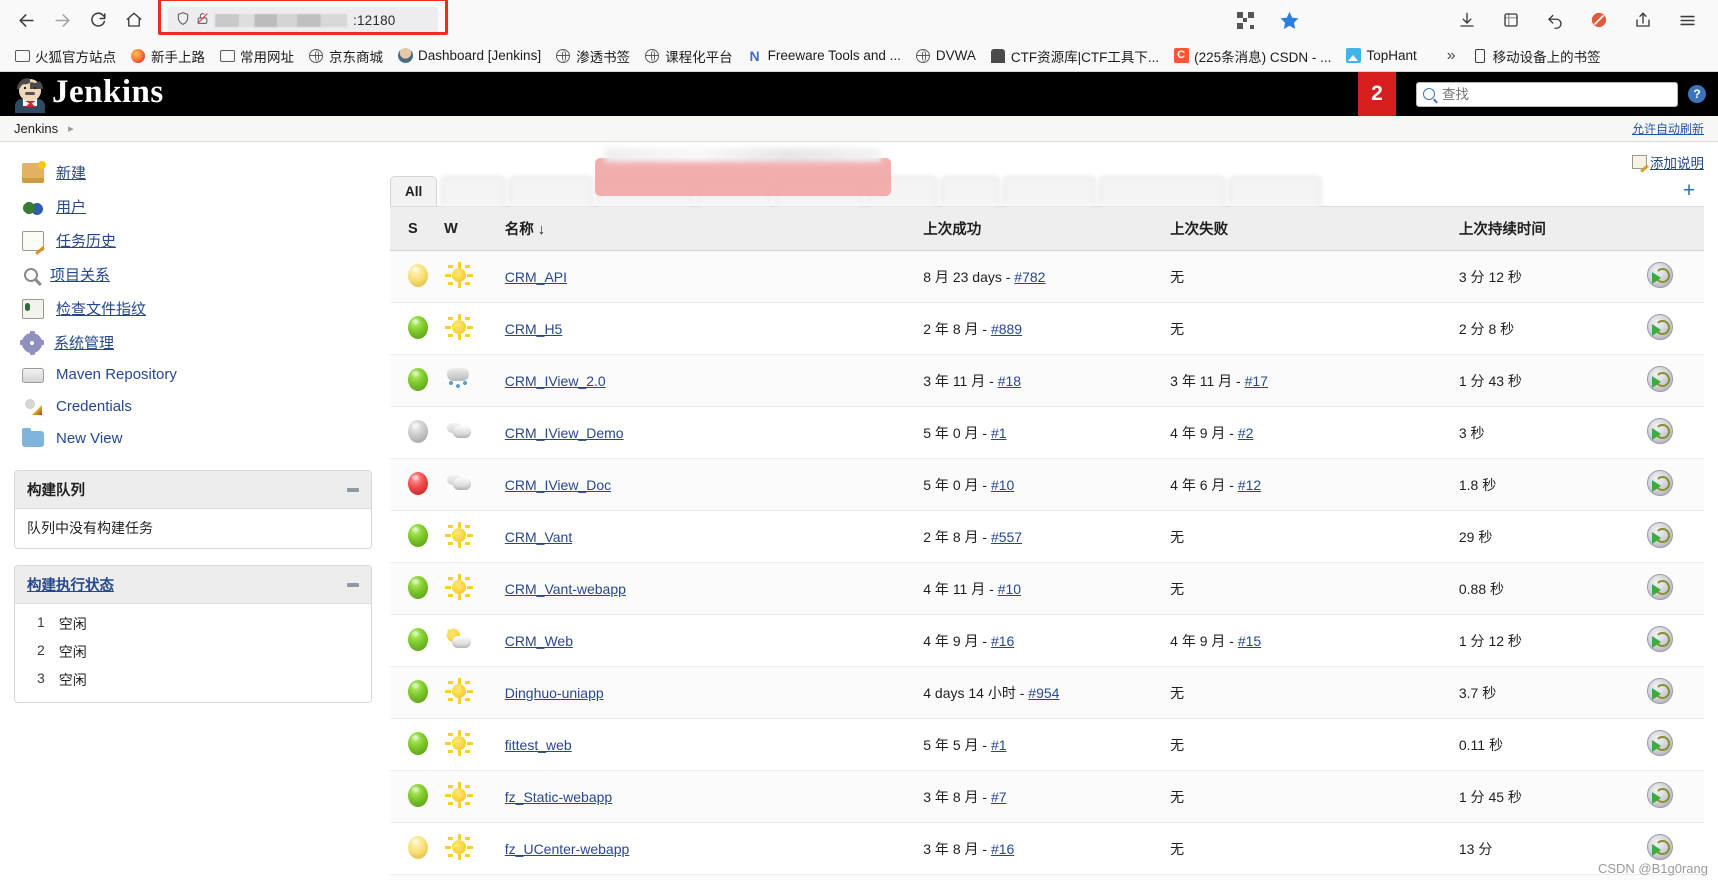 This screenshot has width=1718, height=883. I want to click on screenshot-icon, so click(1511, 20).